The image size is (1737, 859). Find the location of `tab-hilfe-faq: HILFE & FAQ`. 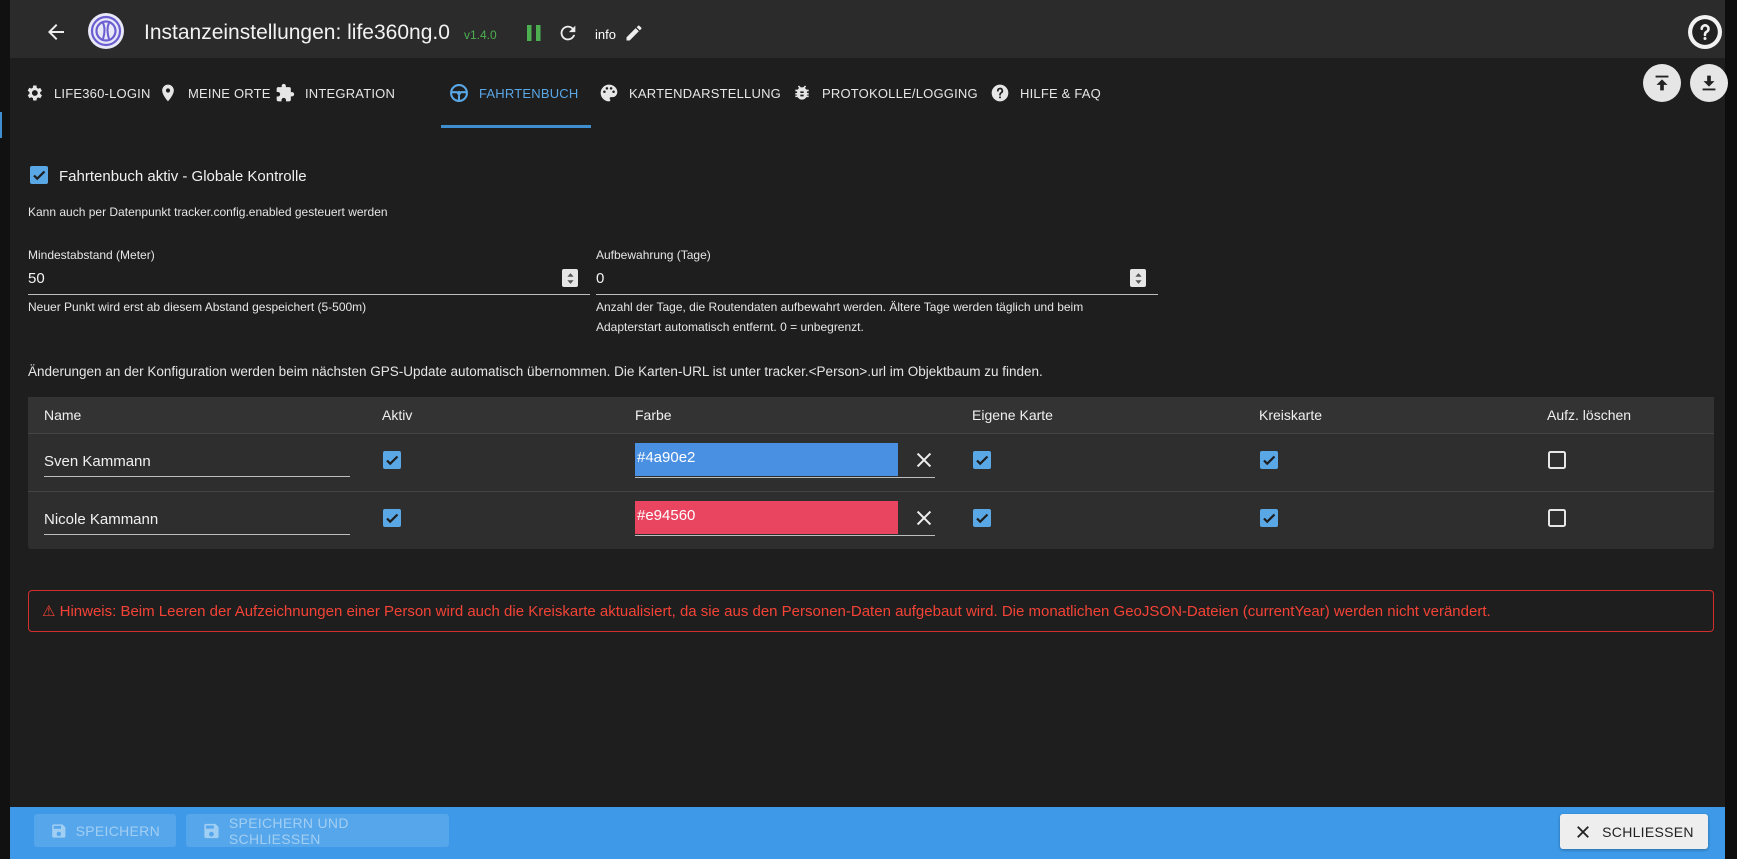

tab-hilfe-faq: HILFE & FAQ is located at coordinates (1045, 93).